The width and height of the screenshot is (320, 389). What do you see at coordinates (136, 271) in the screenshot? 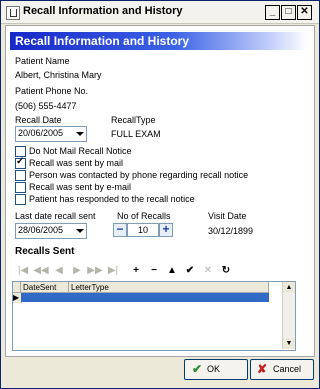
I see `insert-record-icon: +` at bounding box center [136, 271].